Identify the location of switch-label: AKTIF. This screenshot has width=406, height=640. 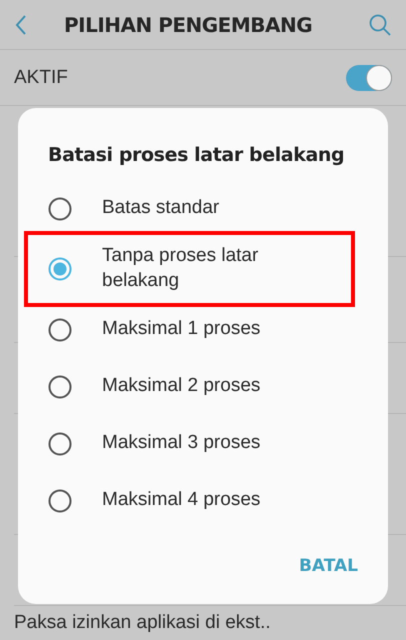
(41, 77).